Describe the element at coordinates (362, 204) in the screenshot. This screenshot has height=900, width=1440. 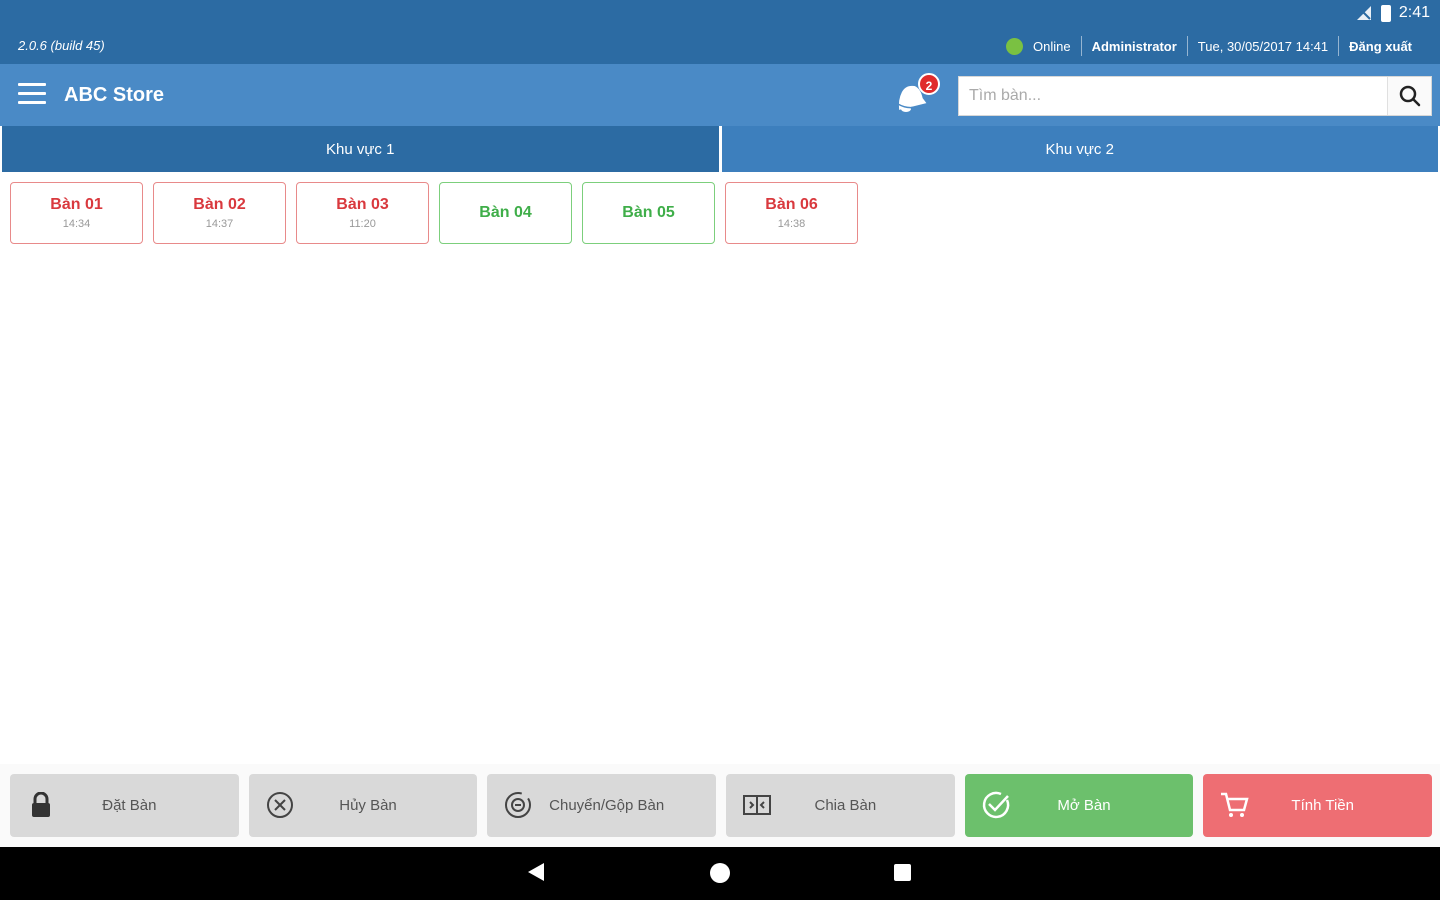
I see `table-name: Bàn 03` at that location.